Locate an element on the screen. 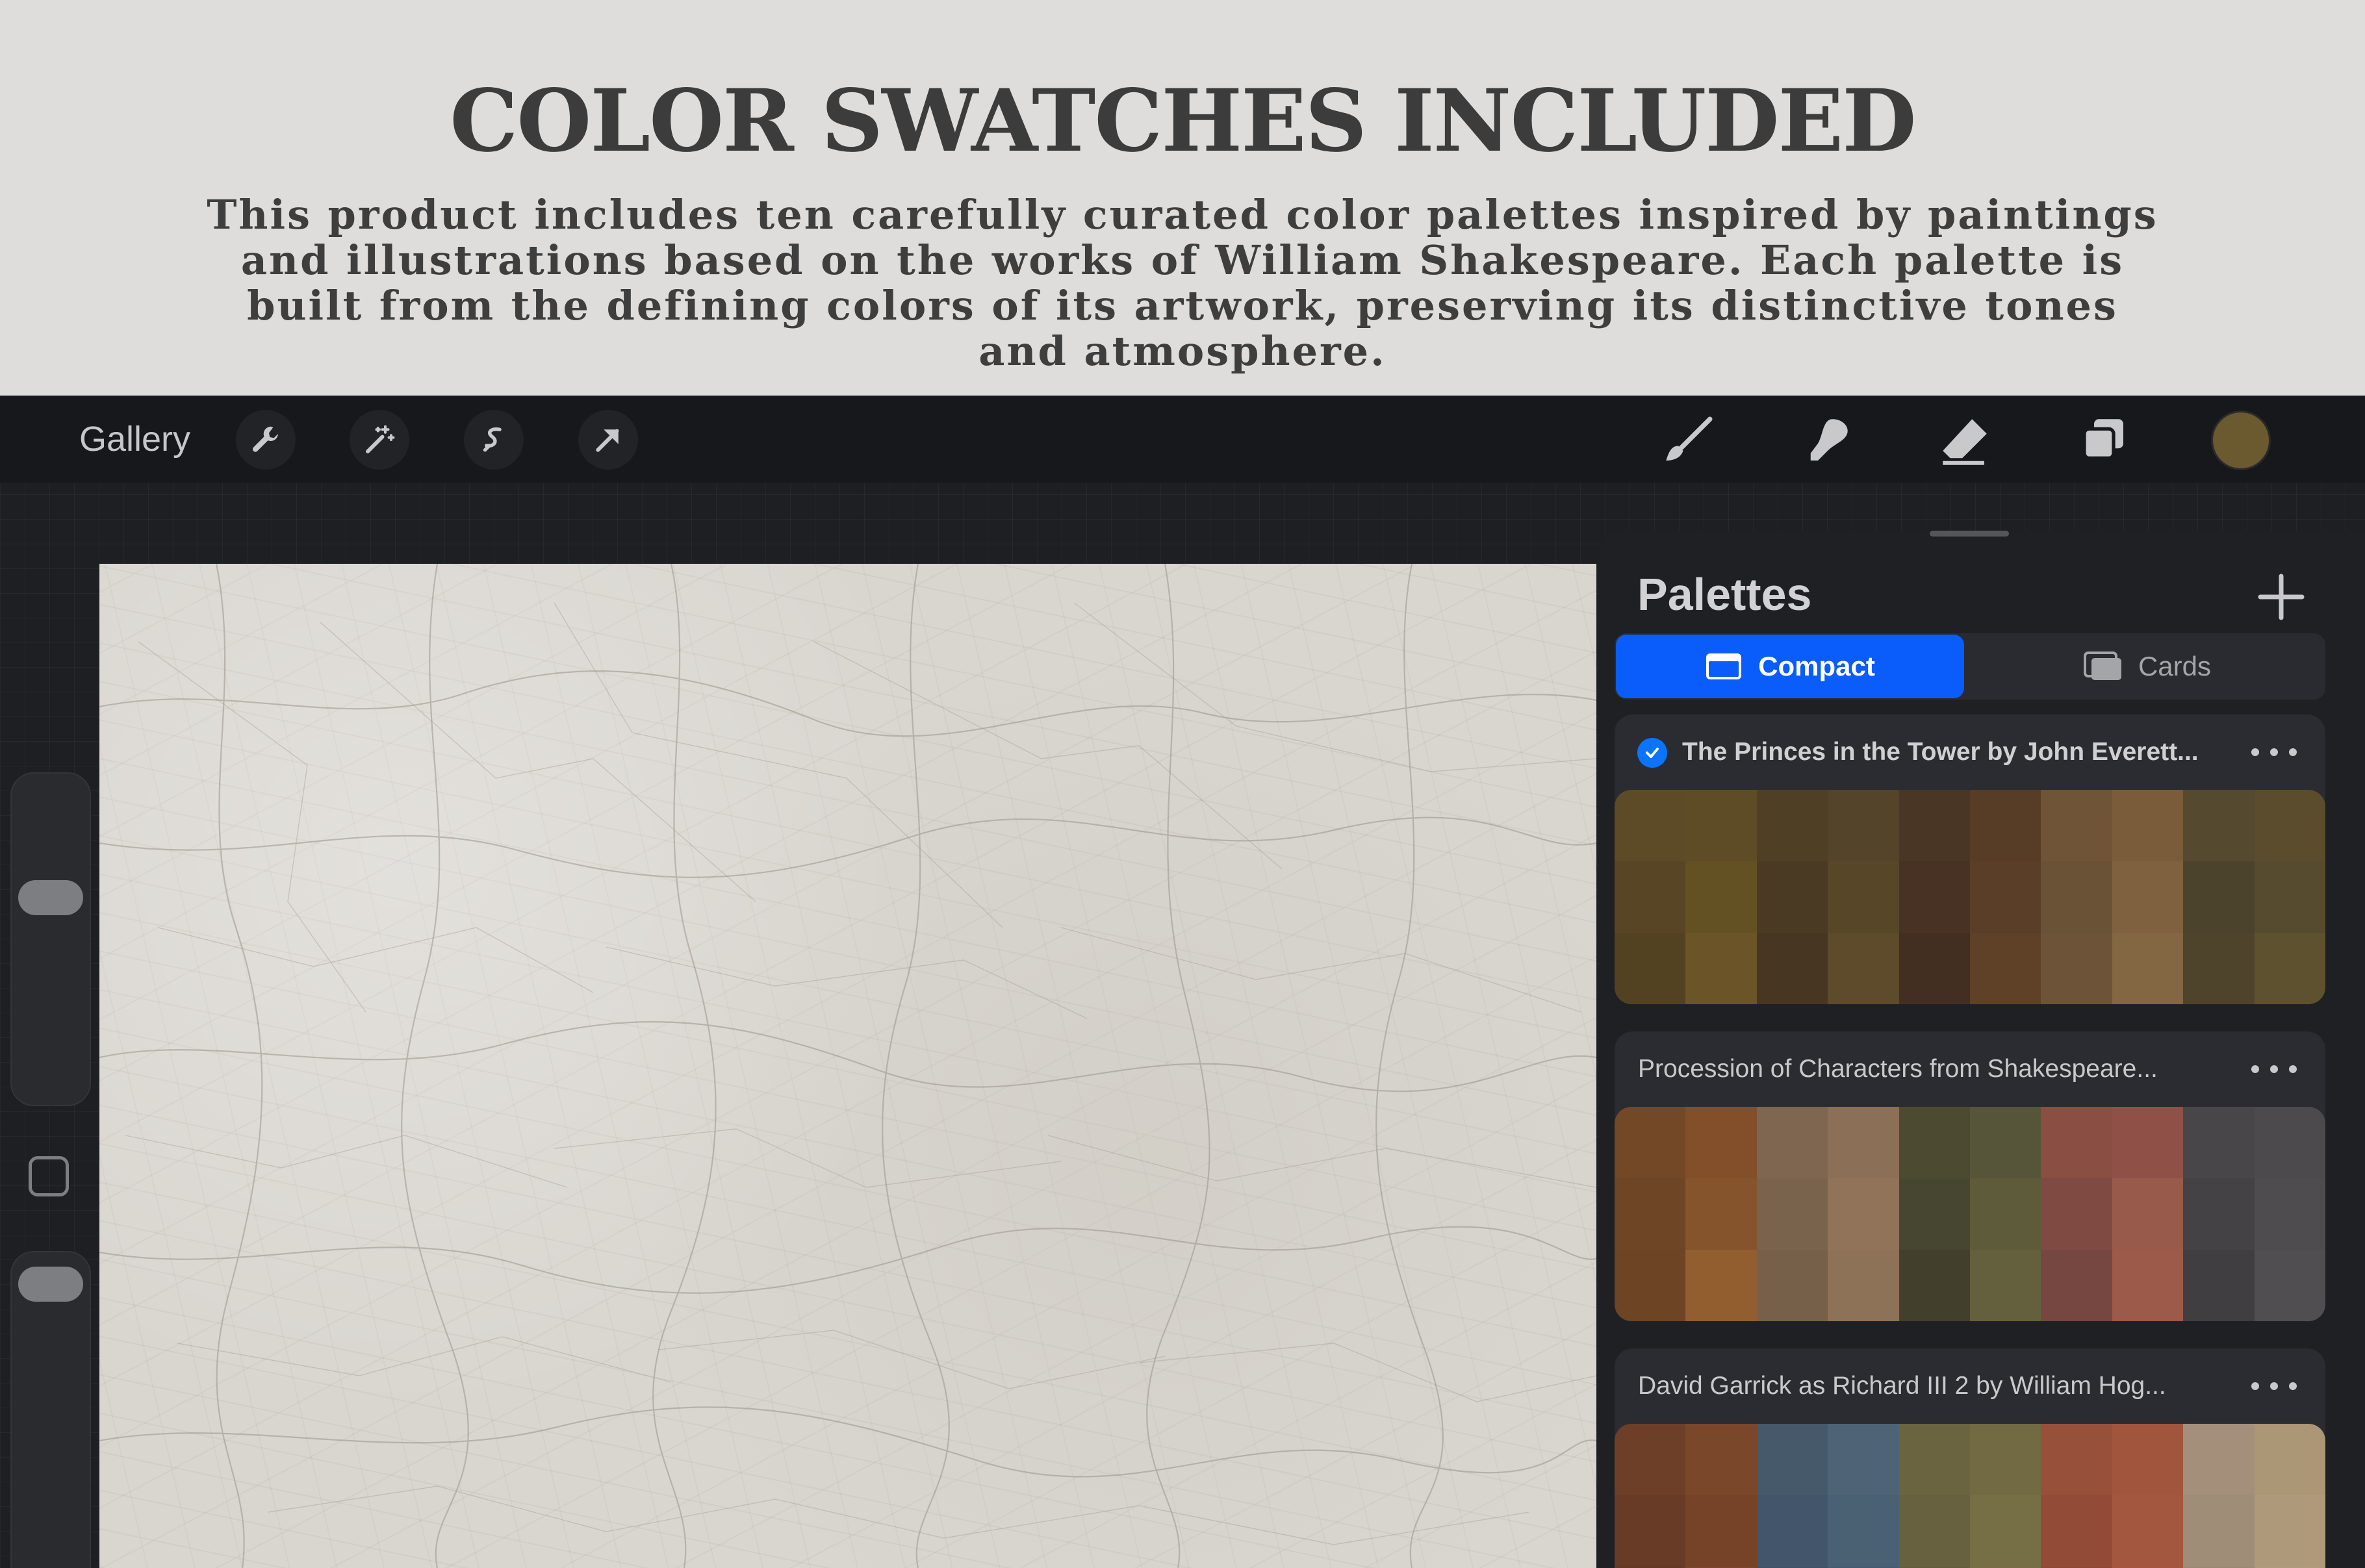 The image size is (2365, 1568). default-check-icon is located at coordinates (1652, 753).